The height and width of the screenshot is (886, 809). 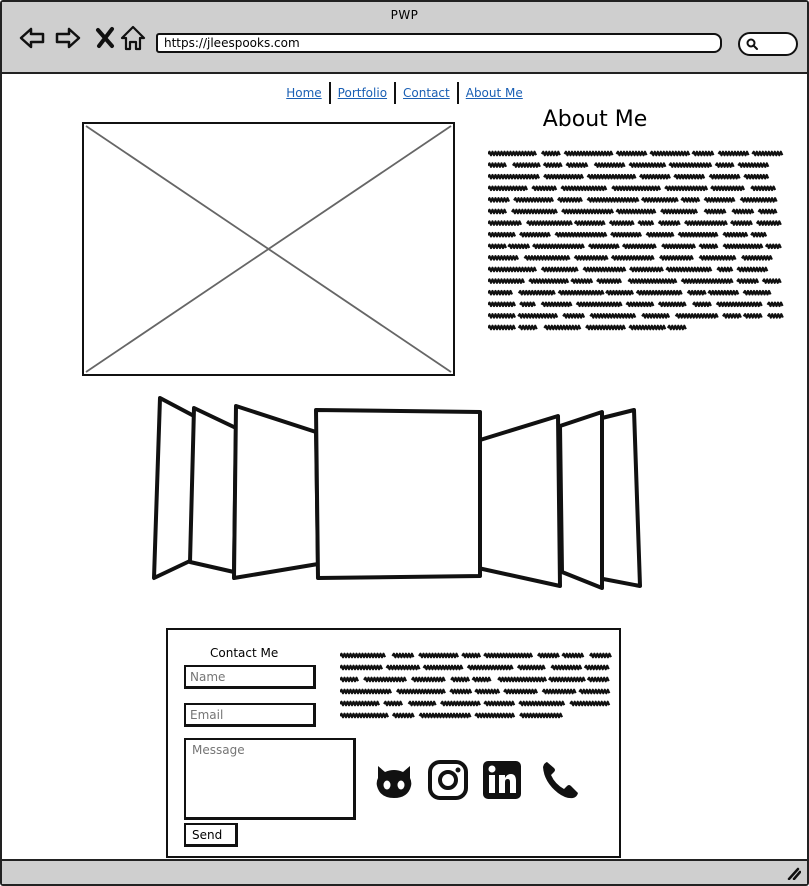 I want to click on phone-icon, so click(x=560, y=780).